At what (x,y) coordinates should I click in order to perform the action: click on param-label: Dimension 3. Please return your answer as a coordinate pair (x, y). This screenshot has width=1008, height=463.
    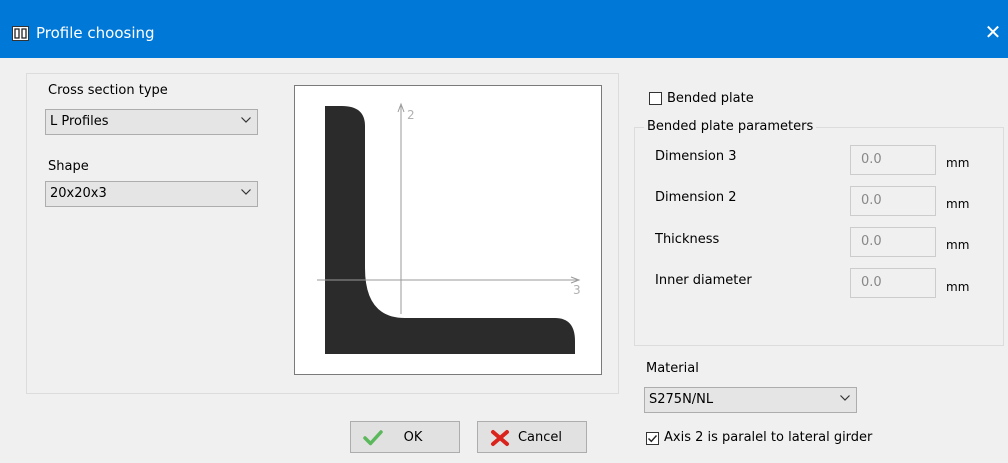
    Looking at the image, I should click on (696, 156).